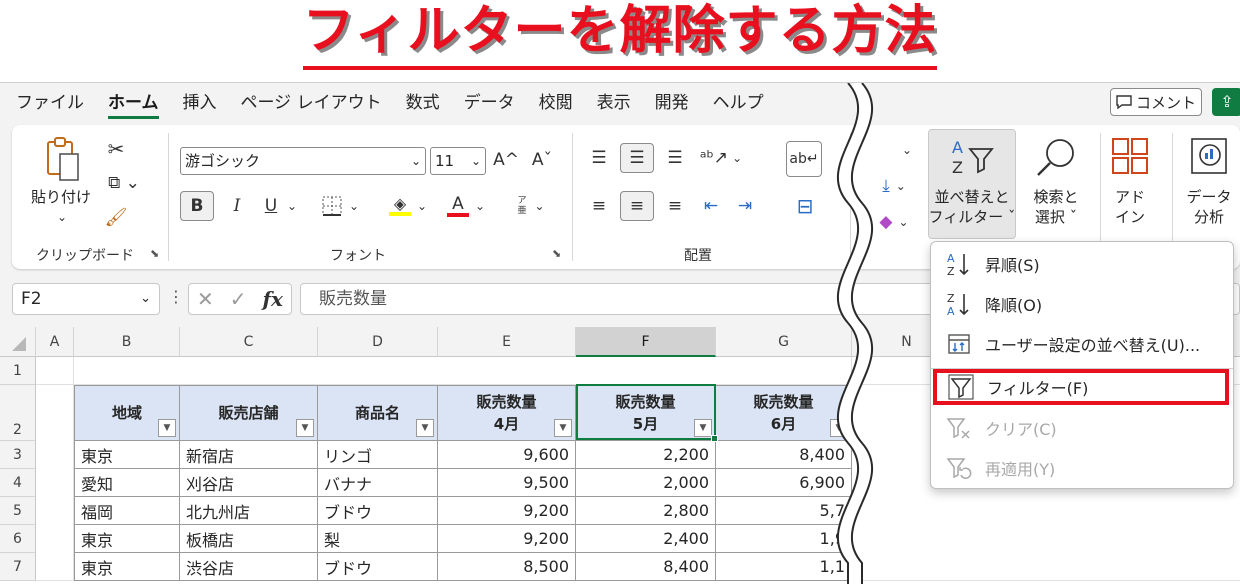 The height and width of the screenshot is (584, 1240). I want to click on font-color-button: A ⌄, so click(466, 206).